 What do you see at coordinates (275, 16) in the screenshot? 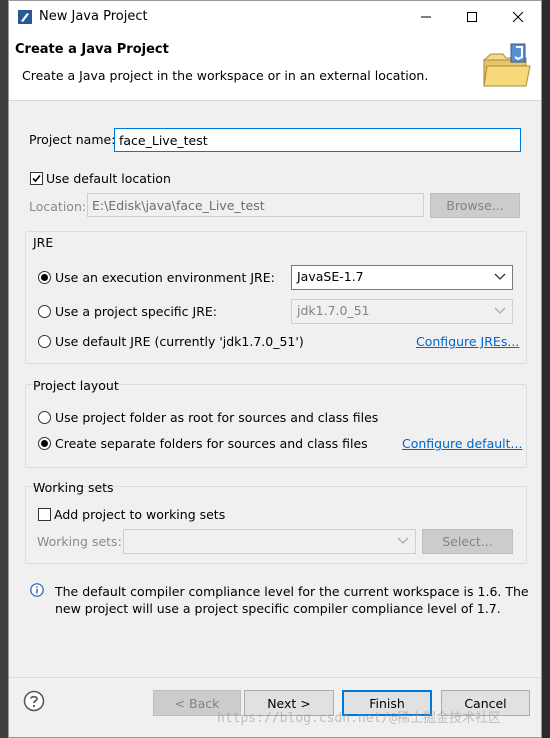
I see `title-bar: New Java Project` at bounding box center [275, 16].